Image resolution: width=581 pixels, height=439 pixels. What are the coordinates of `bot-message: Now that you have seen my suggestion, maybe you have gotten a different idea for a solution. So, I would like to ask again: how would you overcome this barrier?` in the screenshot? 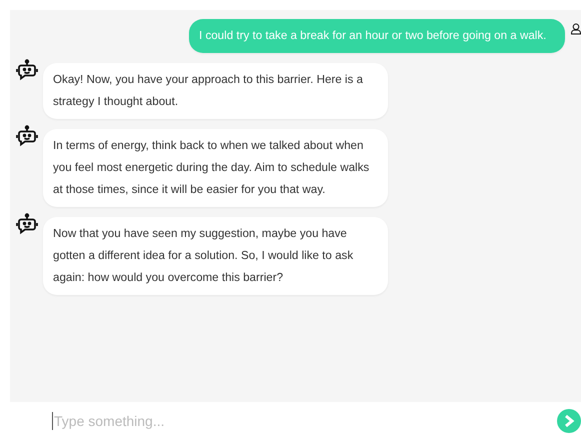 It's located at (215, 256).